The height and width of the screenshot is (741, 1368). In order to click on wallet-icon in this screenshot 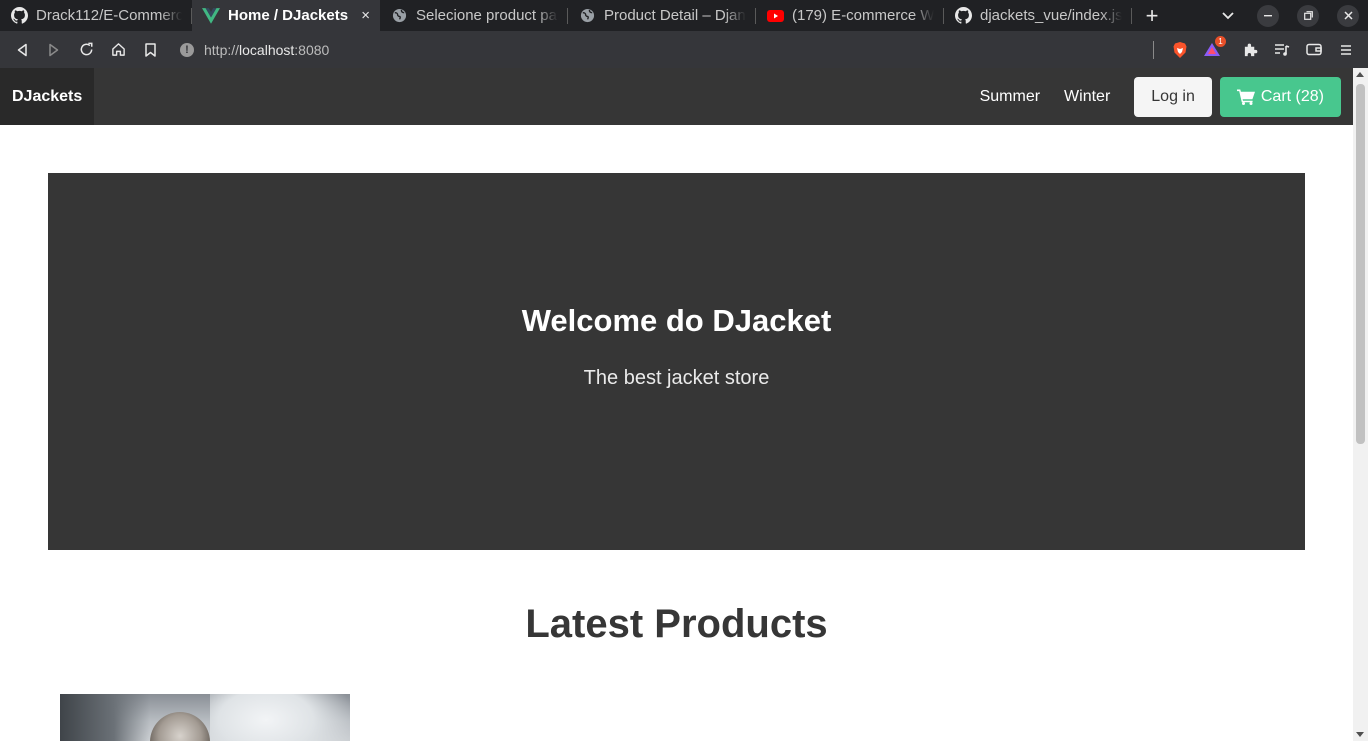, I will do `click(1314, 49)`.